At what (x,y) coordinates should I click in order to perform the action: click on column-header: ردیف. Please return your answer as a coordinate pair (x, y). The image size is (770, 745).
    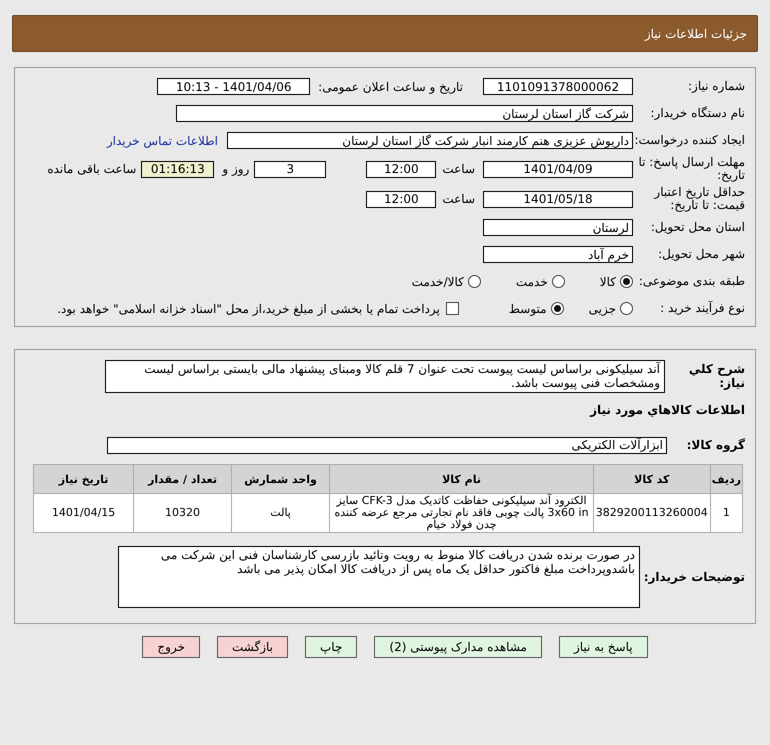
    Looking at the image, I should click on (726, 479).